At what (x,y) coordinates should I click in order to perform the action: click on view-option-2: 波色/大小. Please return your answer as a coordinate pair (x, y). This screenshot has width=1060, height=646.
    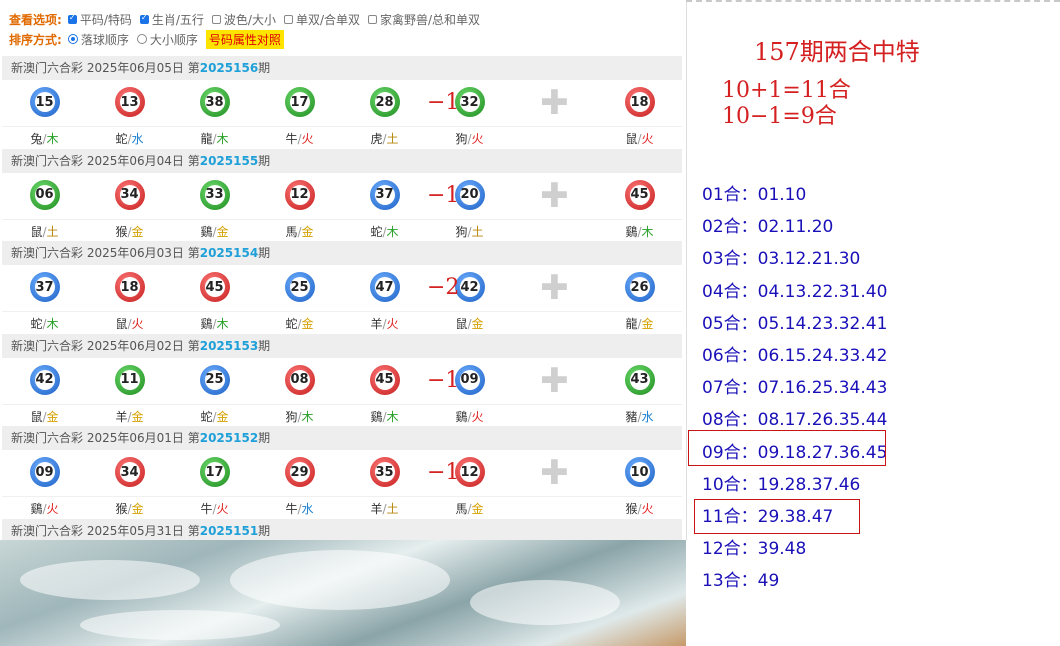
    Looking at the image, I should click on (243, 19).